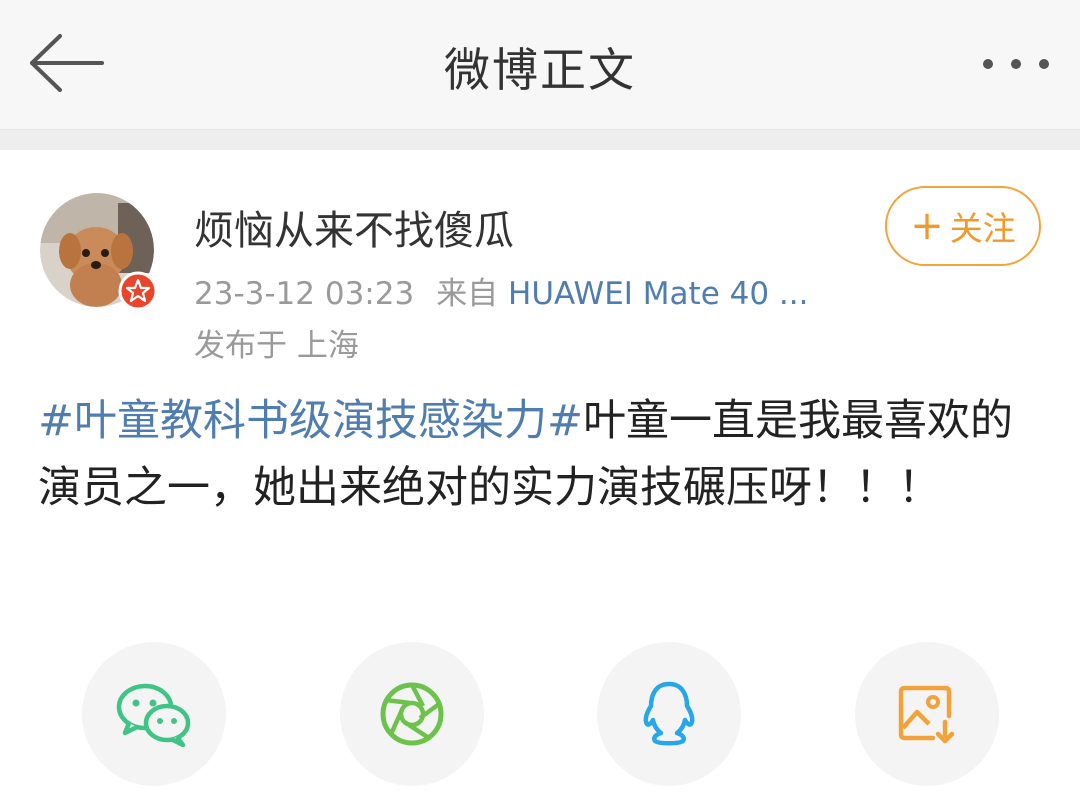 The image size is (1080, 795). What do you see at coordinates (138, 291) in the screenshot?
I see `verified-badge-icon` at bounding box center [138, 291].